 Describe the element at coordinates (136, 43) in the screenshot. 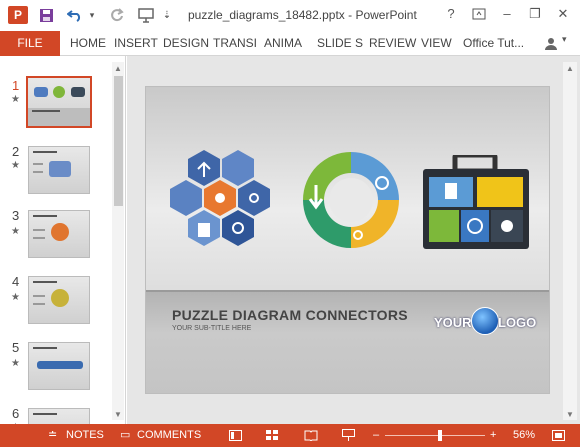

I see `tab-insert: INSERT` at that location.